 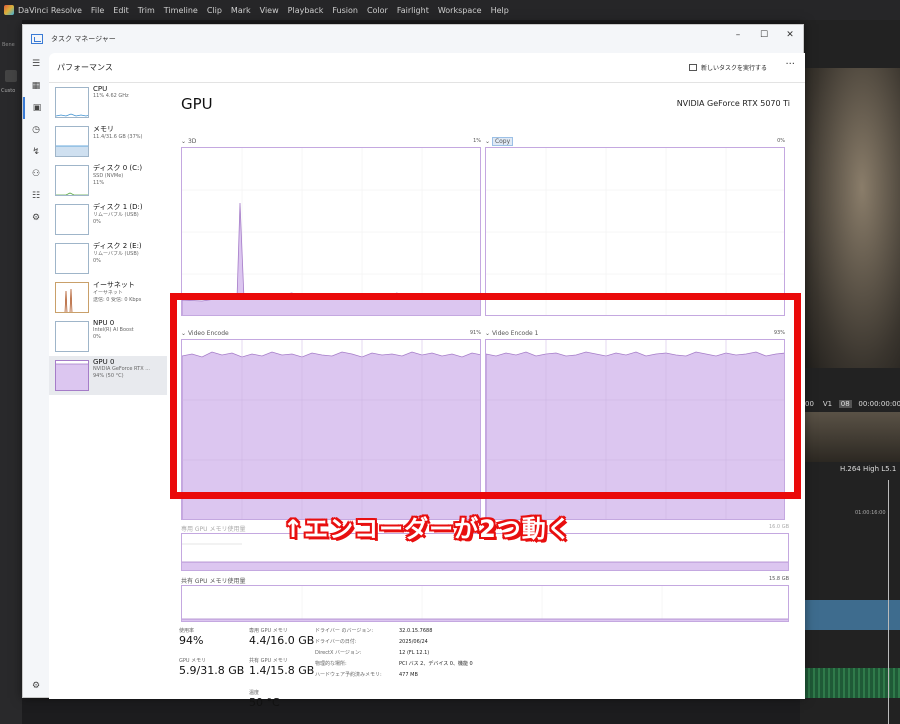 What do you see at coordinates (264, 702) in the screenshot?
I see `stat-value: 50 °C` at bounding box center [264, 702].